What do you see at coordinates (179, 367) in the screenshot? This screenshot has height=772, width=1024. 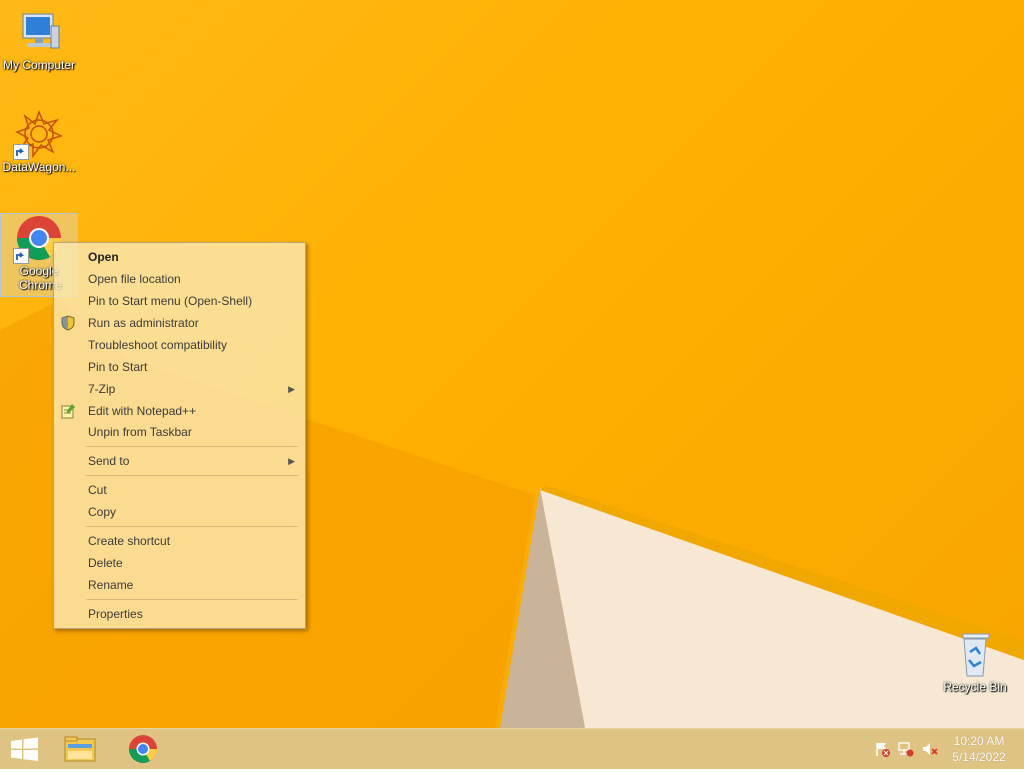 I see `menu-item-pin-to-start: Pin to Start` at bounding box center [179, 367].